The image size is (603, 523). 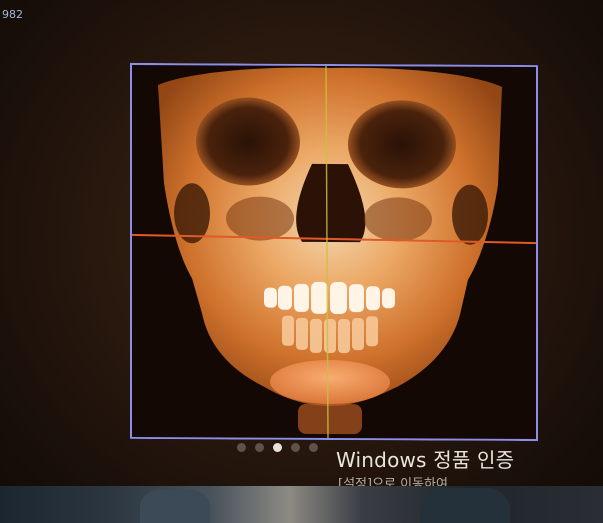 What do you see at coordinates (12, 14) in the screenshot?
I see `corner-status-text: 982` at bounding box center [12, 14].